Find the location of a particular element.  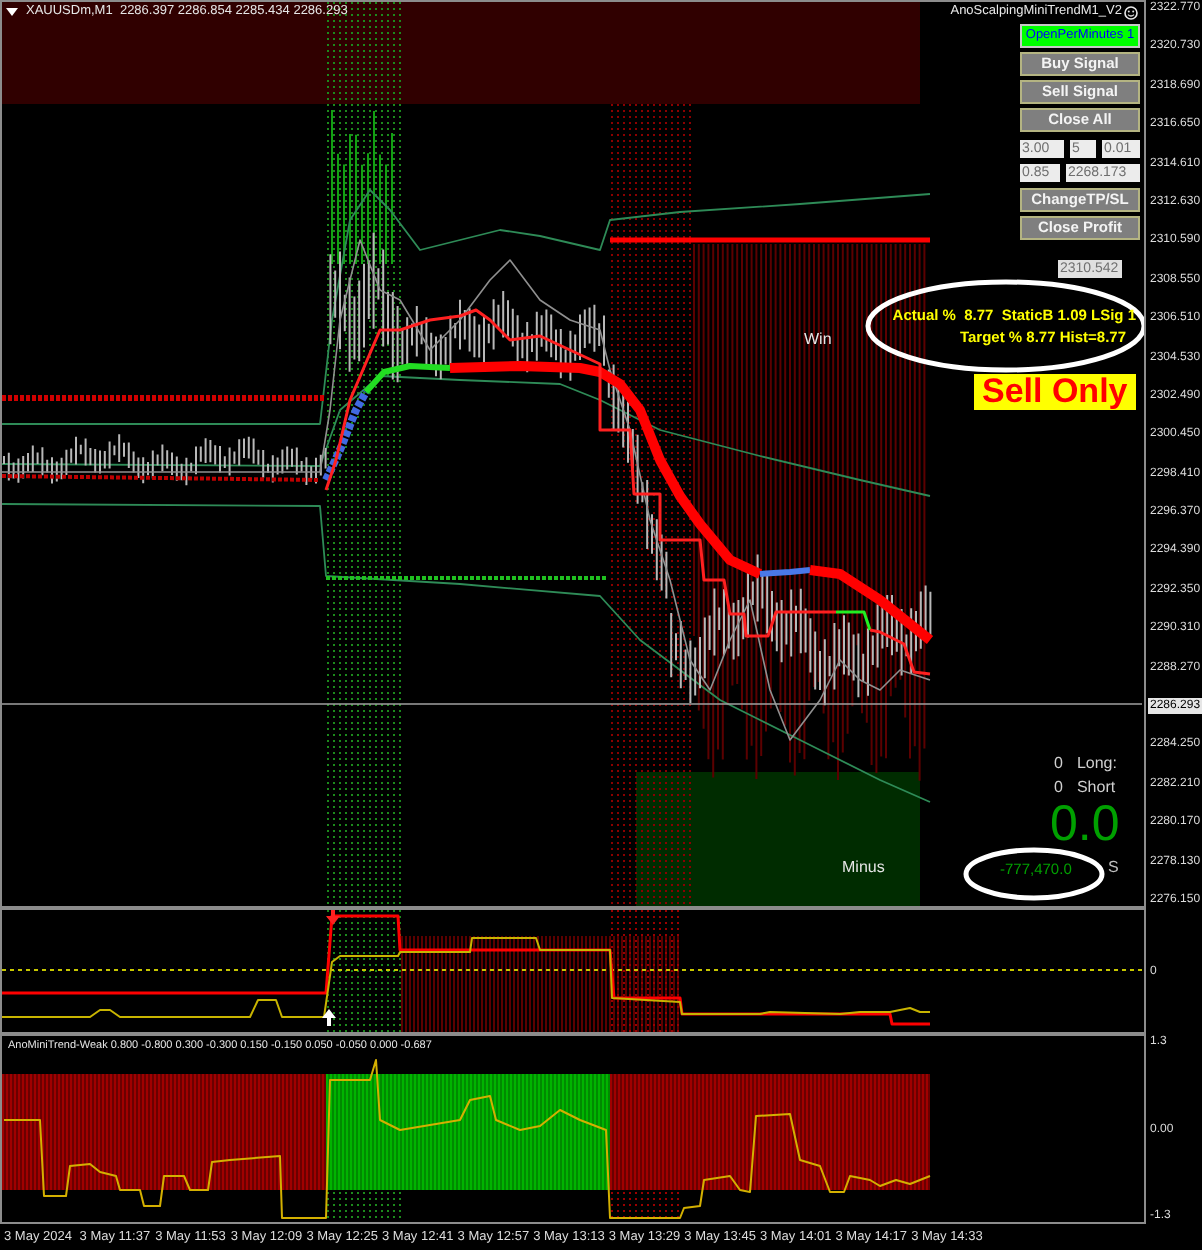

zone-label: Win is located at coordinates (818, 339).